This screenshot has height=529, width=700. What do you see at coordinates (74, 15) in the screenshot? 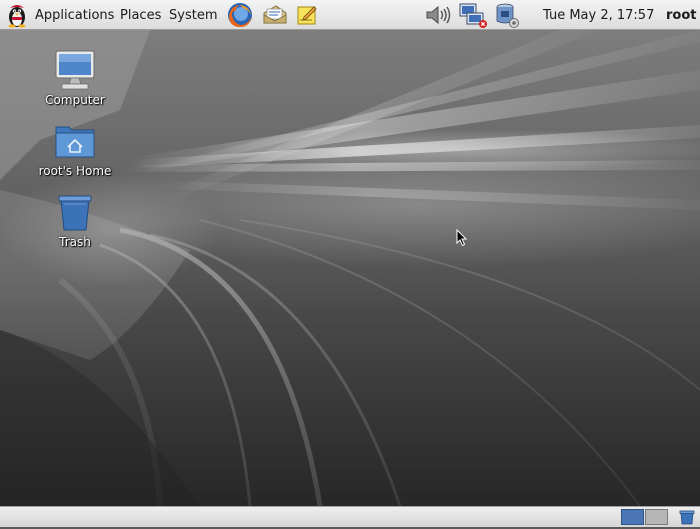
I see `applications-menu: Applications` at bounding box center [74, 15].